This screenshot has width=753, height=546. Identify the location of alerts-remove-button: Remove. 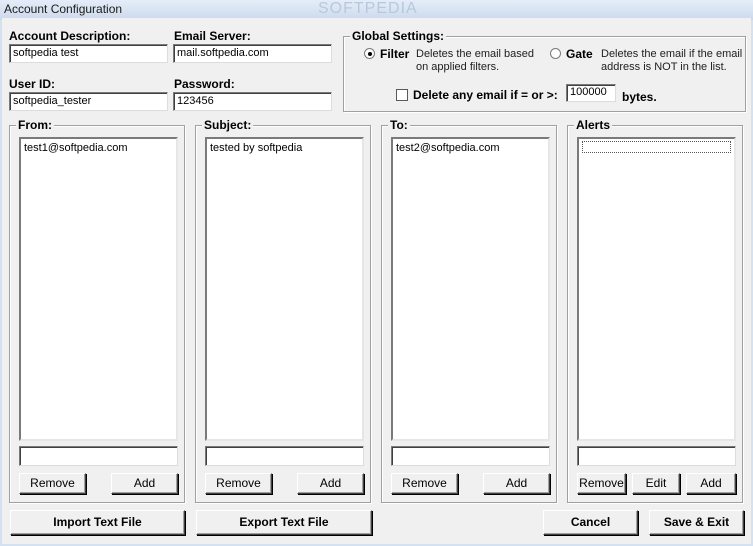
(601, 483).